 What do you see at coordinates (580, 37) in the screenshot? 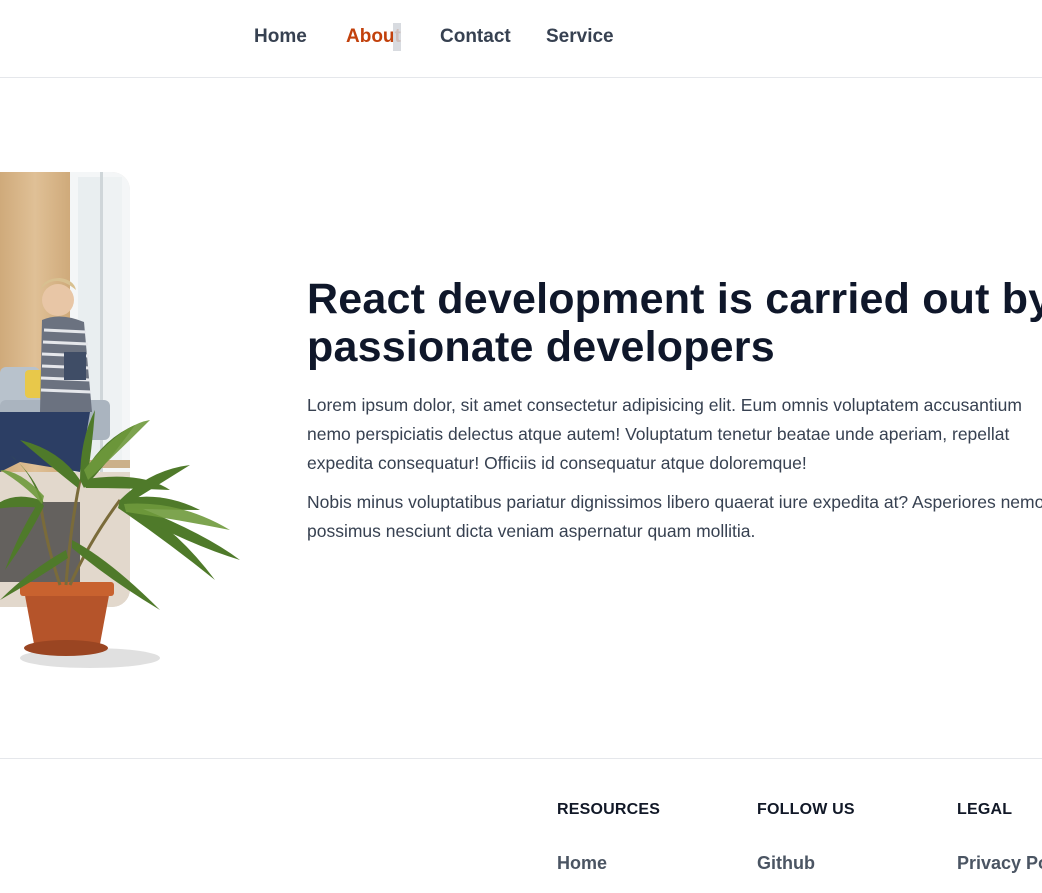
I see `nav-link-service: Service` at bounding box center [580, 37].